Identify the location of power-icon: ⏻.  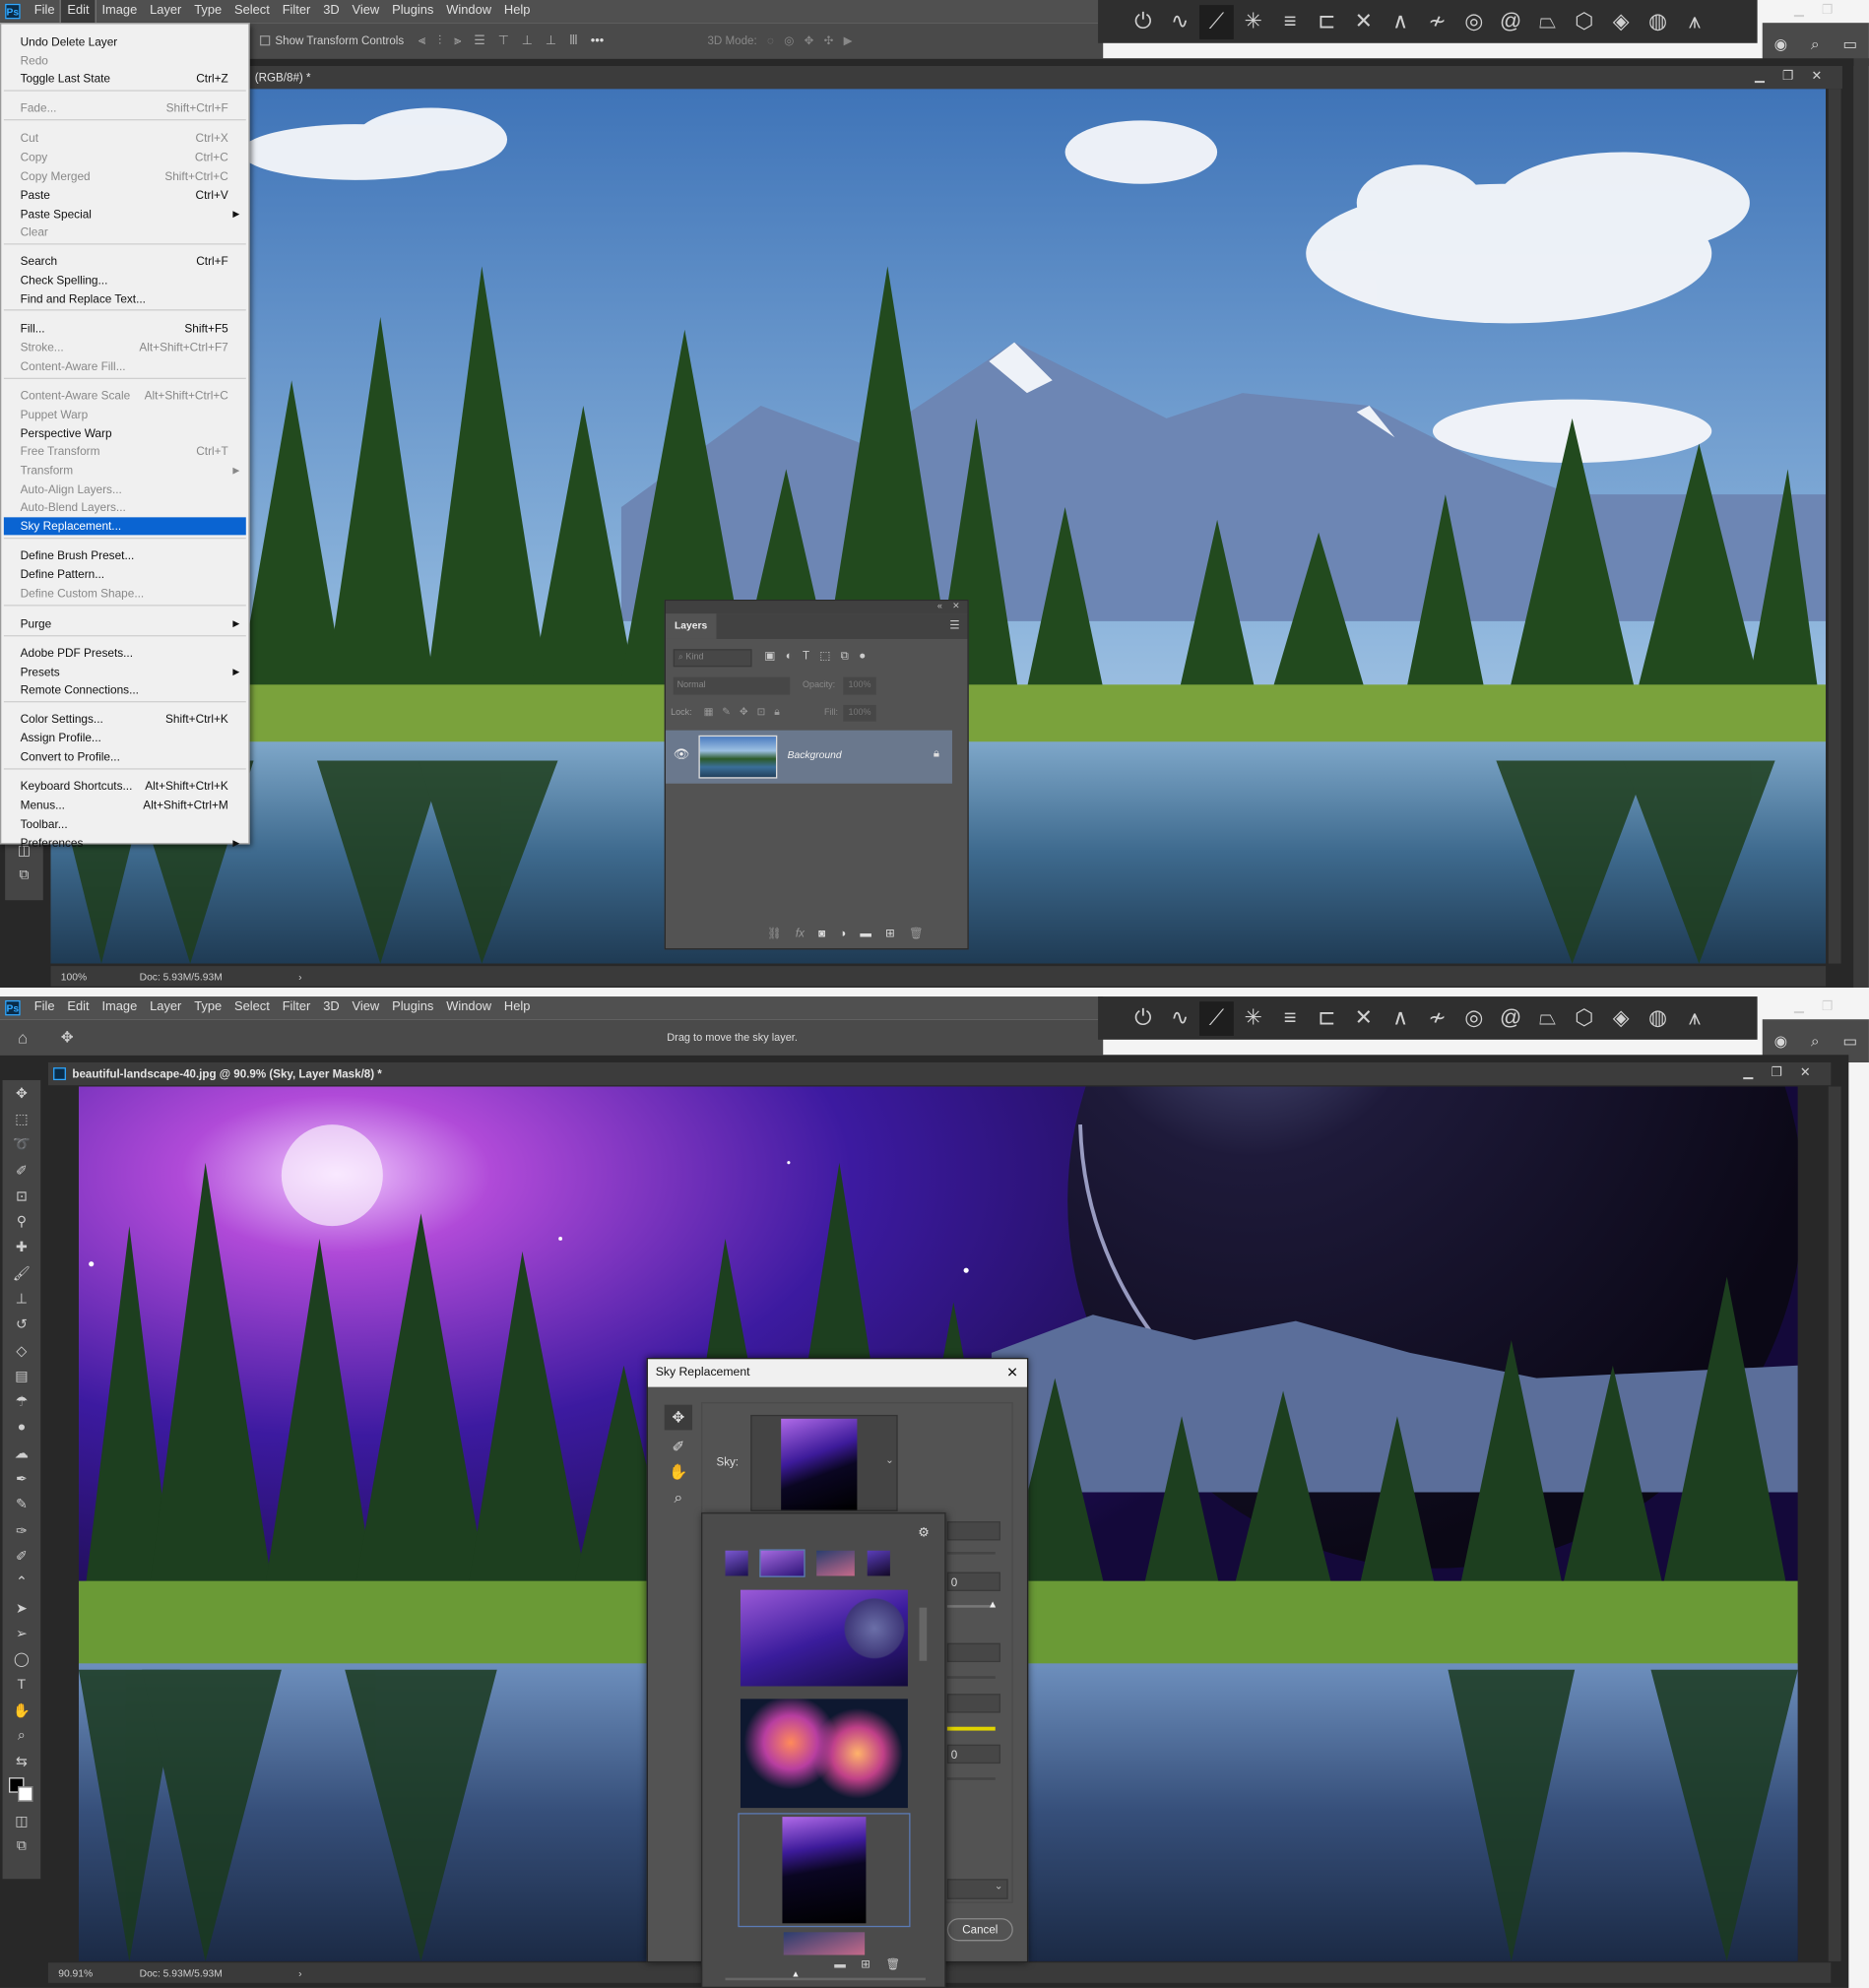
(1143, 1019).